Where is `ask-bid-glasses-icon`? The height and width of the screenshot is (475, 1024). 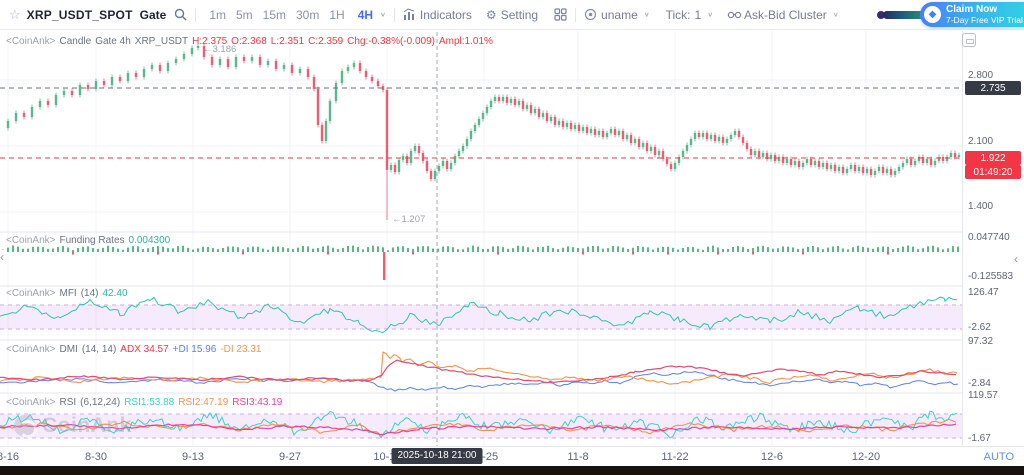
ask-bid-glasses-icon is located at coordinates (734, 14).